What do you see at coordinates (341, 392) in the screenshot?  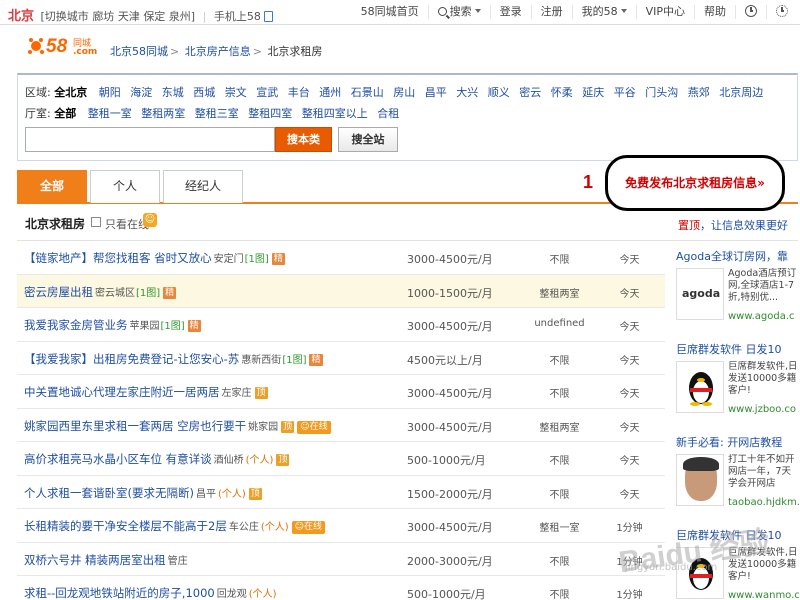 I see `table-row: 中关置地诚心代理左家庄附近一居两居 左家庄顶 3000-4500元/月 不限 今天` at bounding box center [341, 392].